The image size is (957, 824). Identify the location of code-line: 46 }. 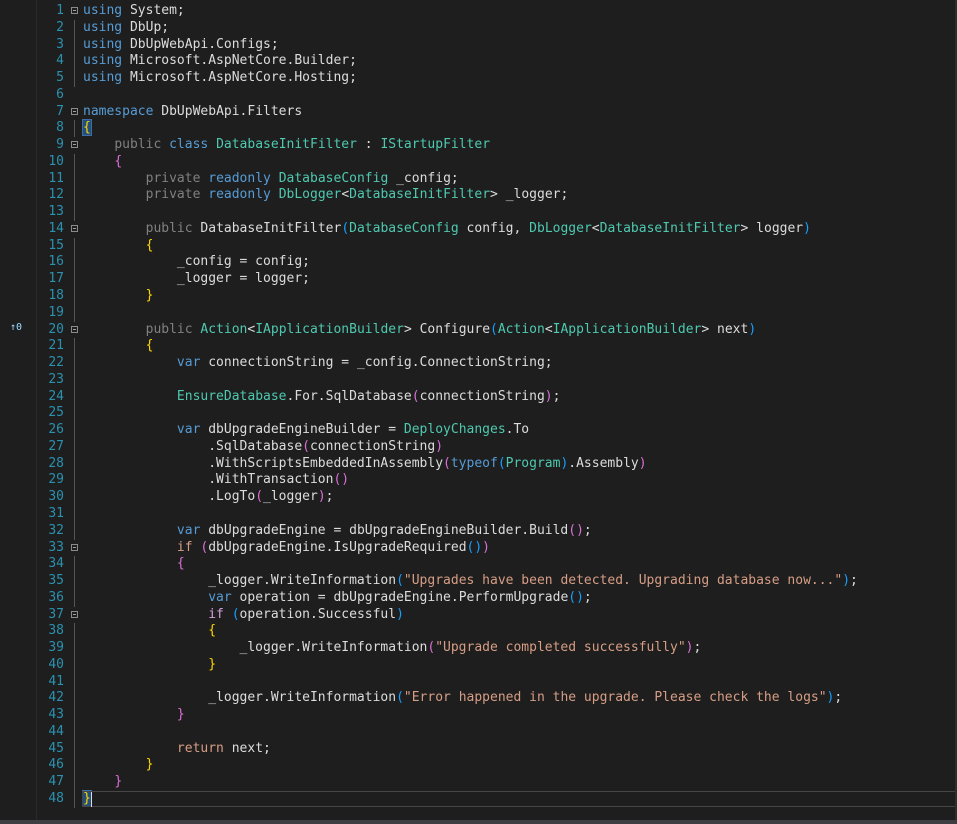
(497, 766).